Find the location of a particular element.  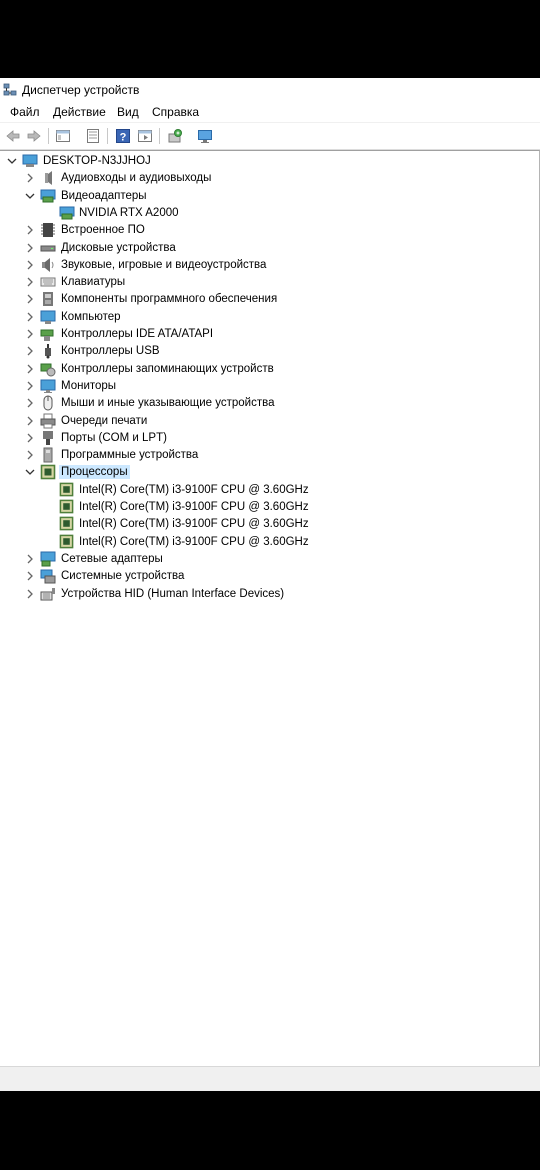

tree-category: Встроенное ПО is located at coordinates (260, 230).